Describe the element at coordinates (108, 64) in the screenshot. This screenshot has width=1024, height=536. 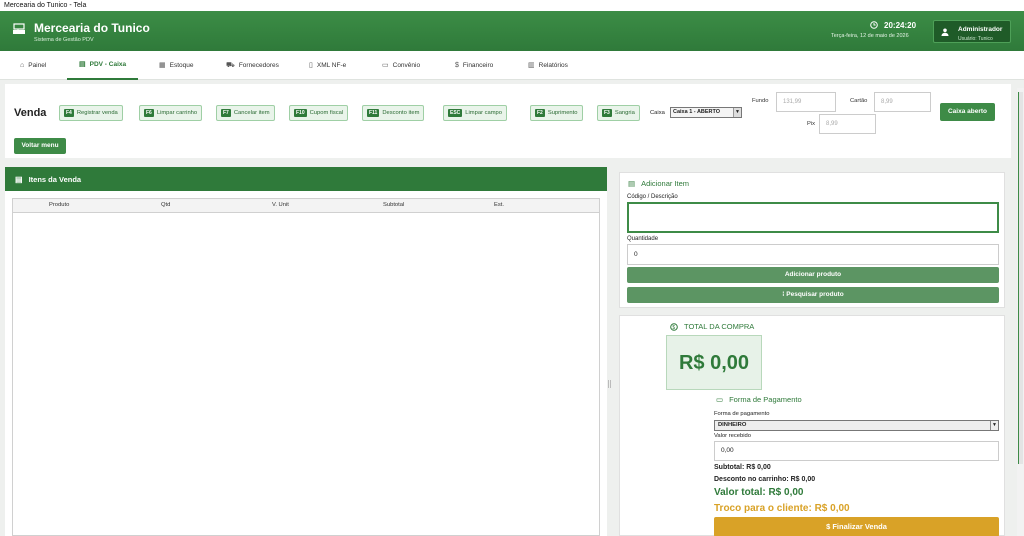
I see `tab-label: PDV - Caixa` at that location.